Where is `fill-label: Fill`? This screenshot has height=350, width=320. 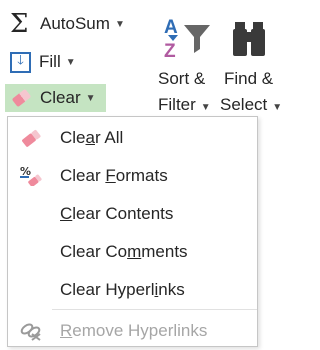
fill-label: Fill is located at coordinates (50, 61).